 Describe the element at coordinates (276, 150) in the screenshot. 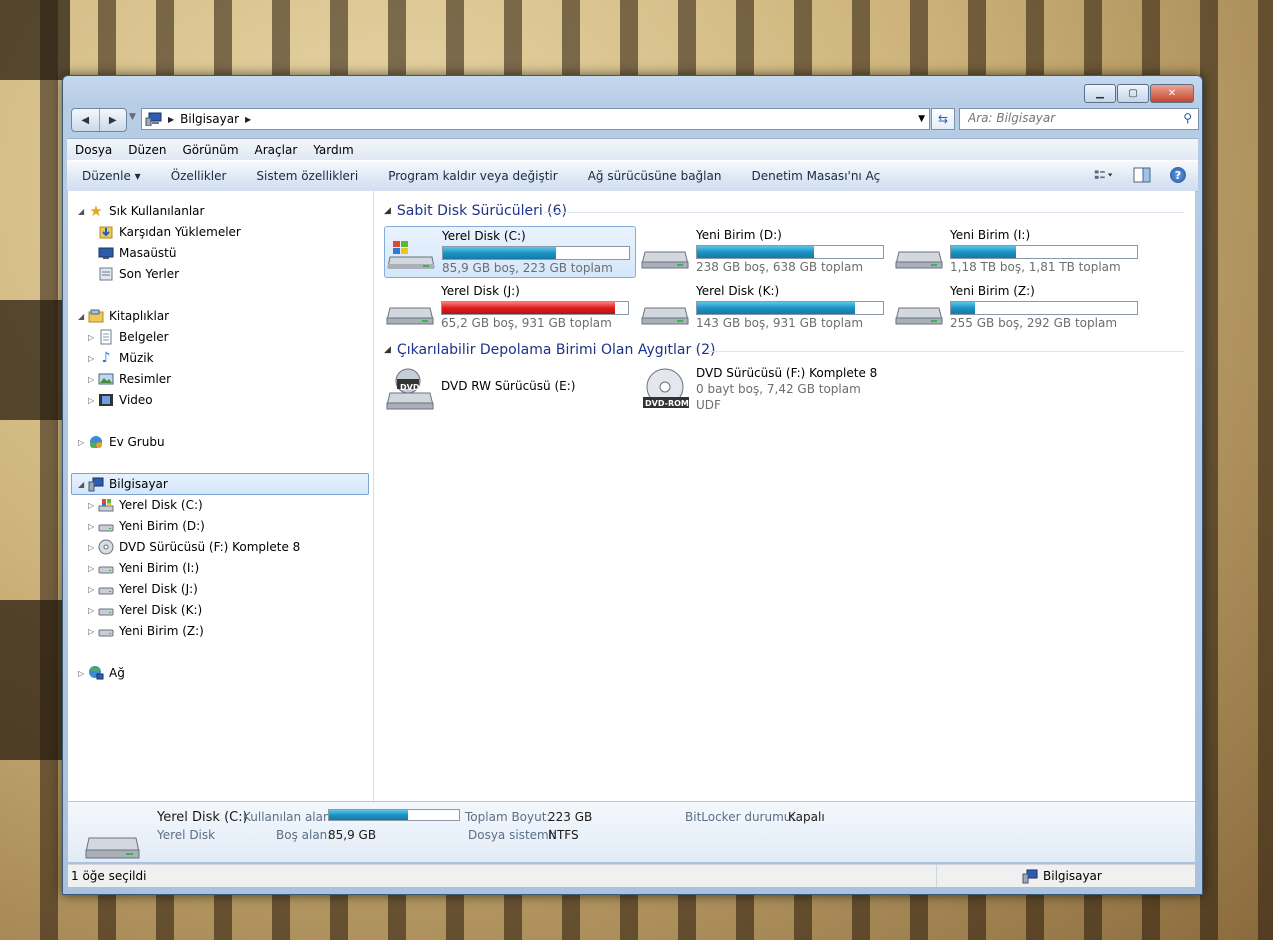

I see `menu-tools: Araçlar` at that location.